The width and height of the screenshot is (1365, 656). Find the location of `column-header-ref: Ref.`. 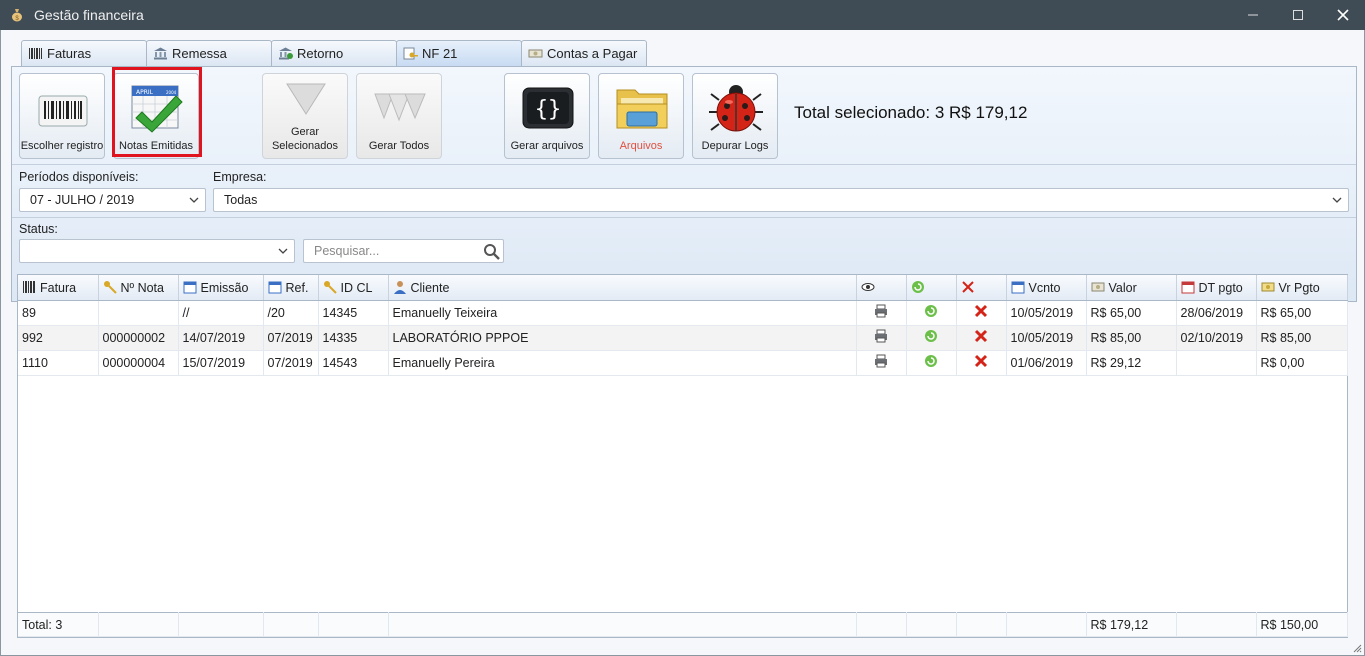

column-header-ref: Ref. is located at coordinates (291, 288).